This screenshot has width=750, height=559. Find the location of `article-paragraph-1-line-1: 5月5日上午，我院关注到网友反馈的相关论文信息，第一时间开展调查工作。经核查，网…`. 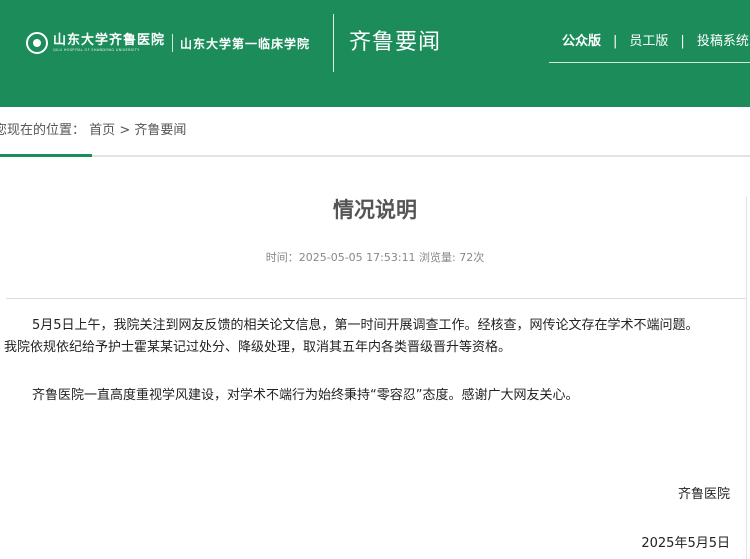

article-paragraph-1-line-1: 5月5日上午，我院关注到网友反馈的相关论文信息，第一时间开展调查工作。经核查，网… is located at coordinates (365, 325).